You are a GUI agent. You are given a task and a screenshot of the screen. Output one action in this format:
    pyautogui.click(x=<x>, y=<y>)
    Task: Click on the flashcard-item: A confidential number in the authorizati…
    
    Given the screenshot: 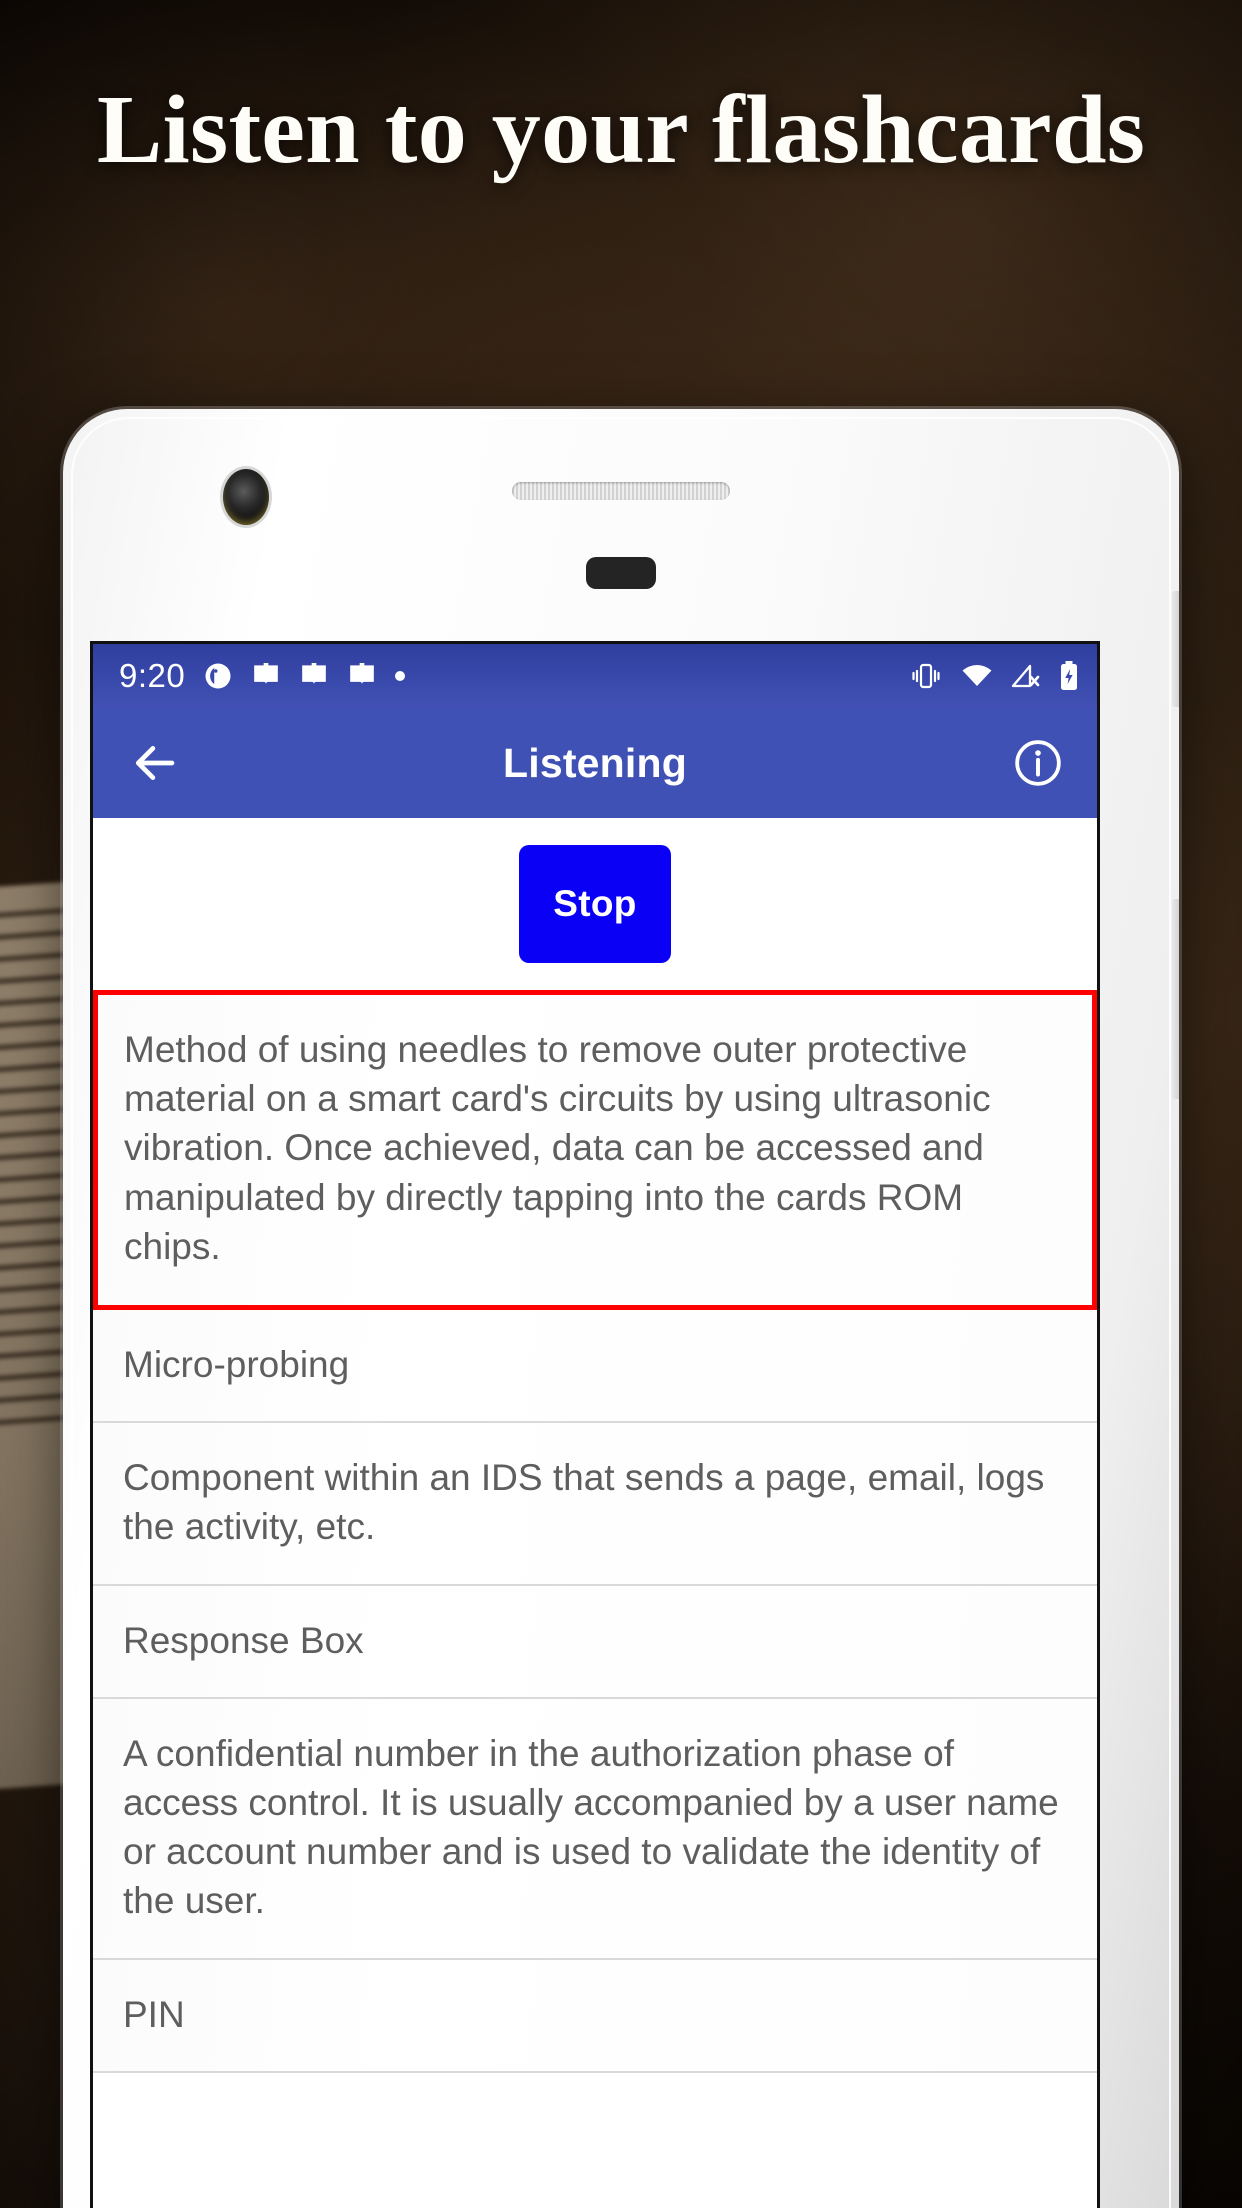 What is the action you would take?
    pyautogui.click(x=595, y=1829)
    